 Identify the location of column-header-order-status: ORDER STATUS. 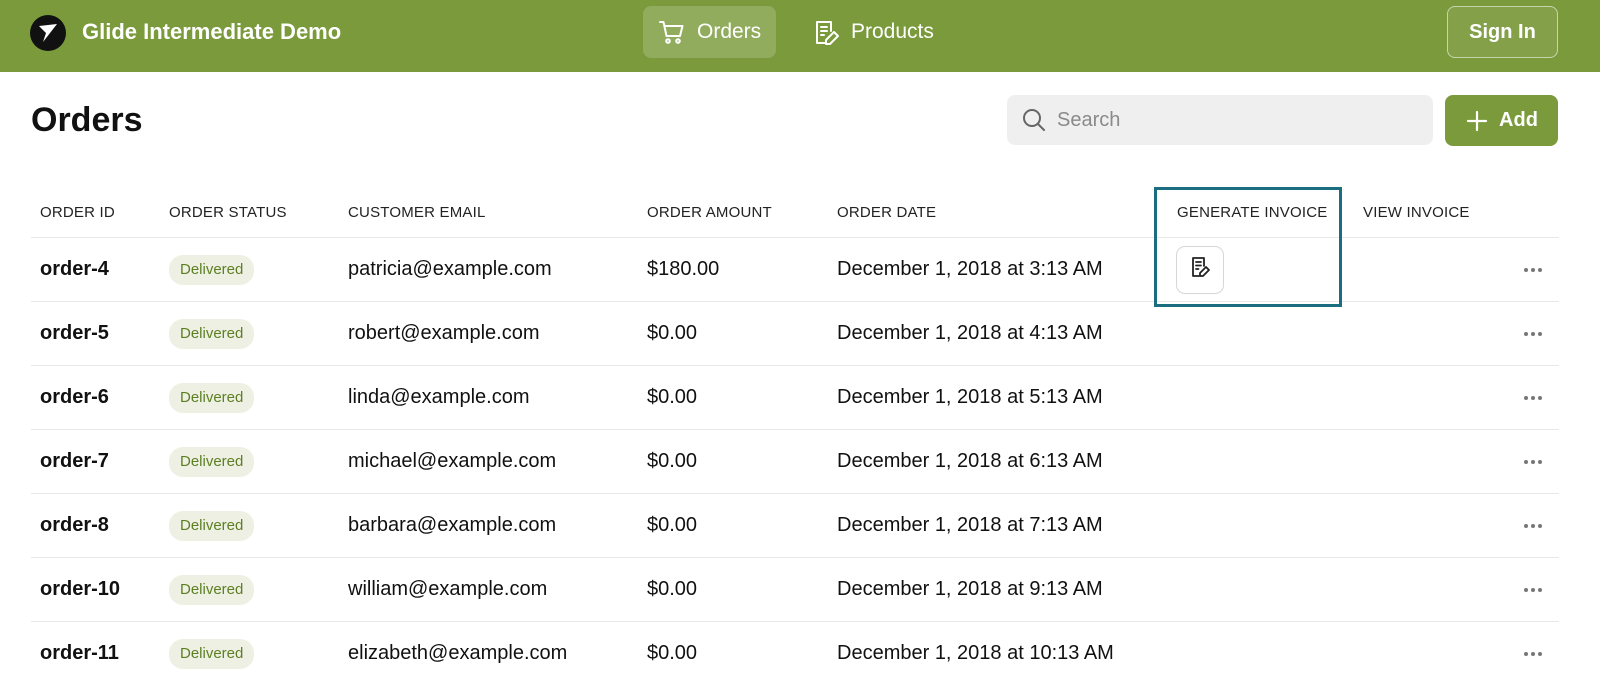
(228, 213).